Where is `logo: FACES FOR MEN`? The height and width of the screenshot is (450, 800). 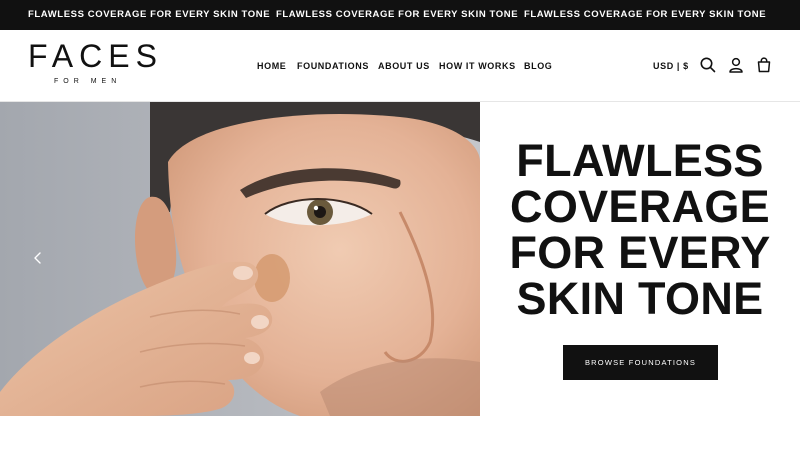
logo: FACES FOR MEN is located at coordinates (92, 65).